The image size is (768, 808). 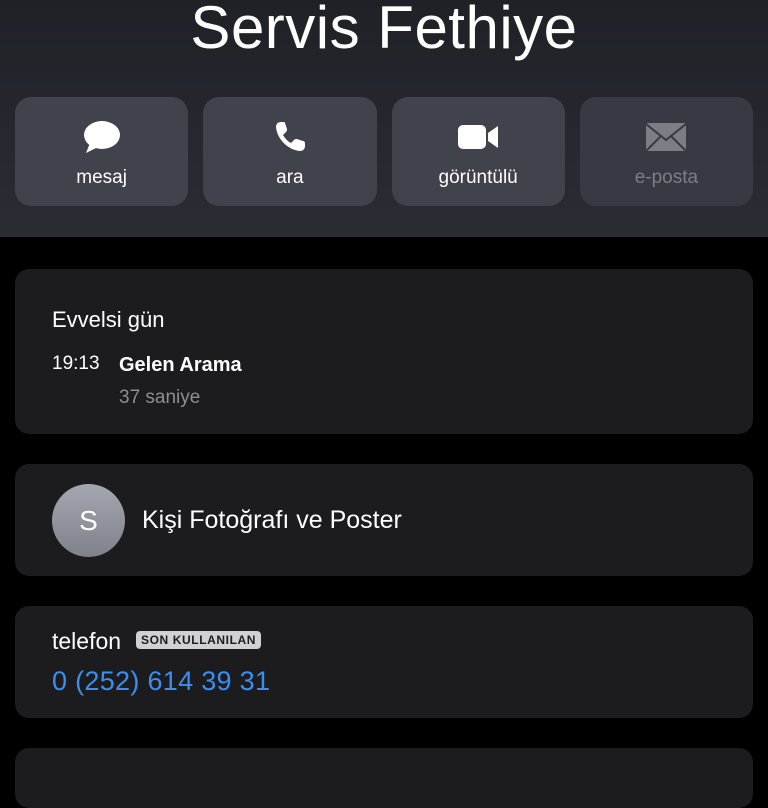 I want to click on contact-photo-poster-card: S Kişi Fotoğrafı ve Poster, so click(x=384, y=520).